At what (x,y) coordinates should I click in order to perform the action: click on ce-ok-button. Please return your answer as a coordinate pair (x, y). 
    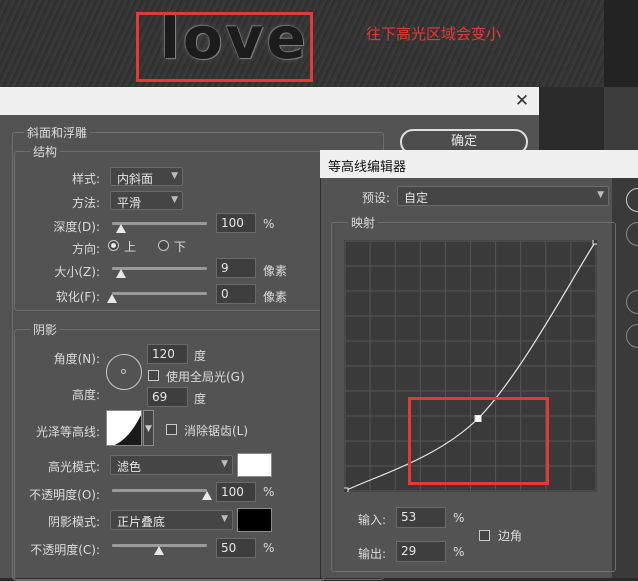
    Looking at the image, I should click on (632, 200).